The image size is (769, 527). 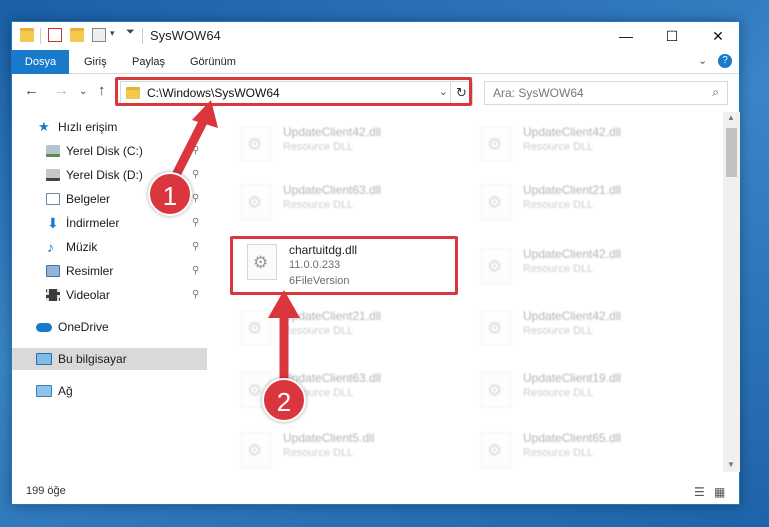 I want to click on file-name: UpdateClient63.dll, so click(x=332, y=190).